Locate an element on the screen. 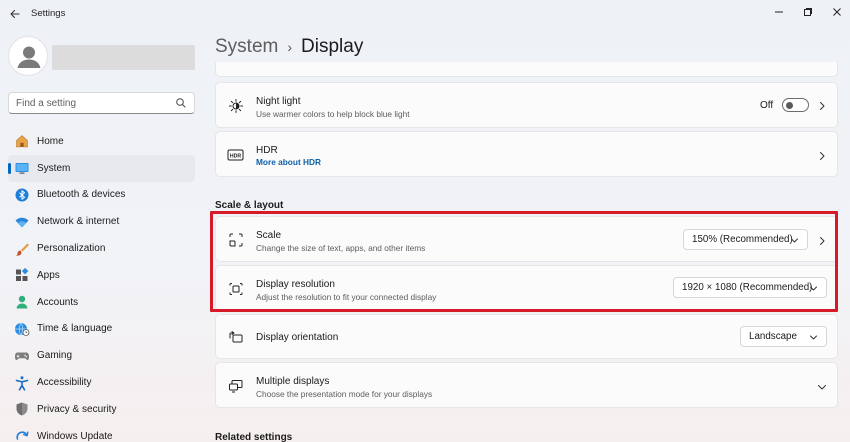 This screenshot has height=442, width=850. bluetooth-icon is located at coordinates (22, 195).